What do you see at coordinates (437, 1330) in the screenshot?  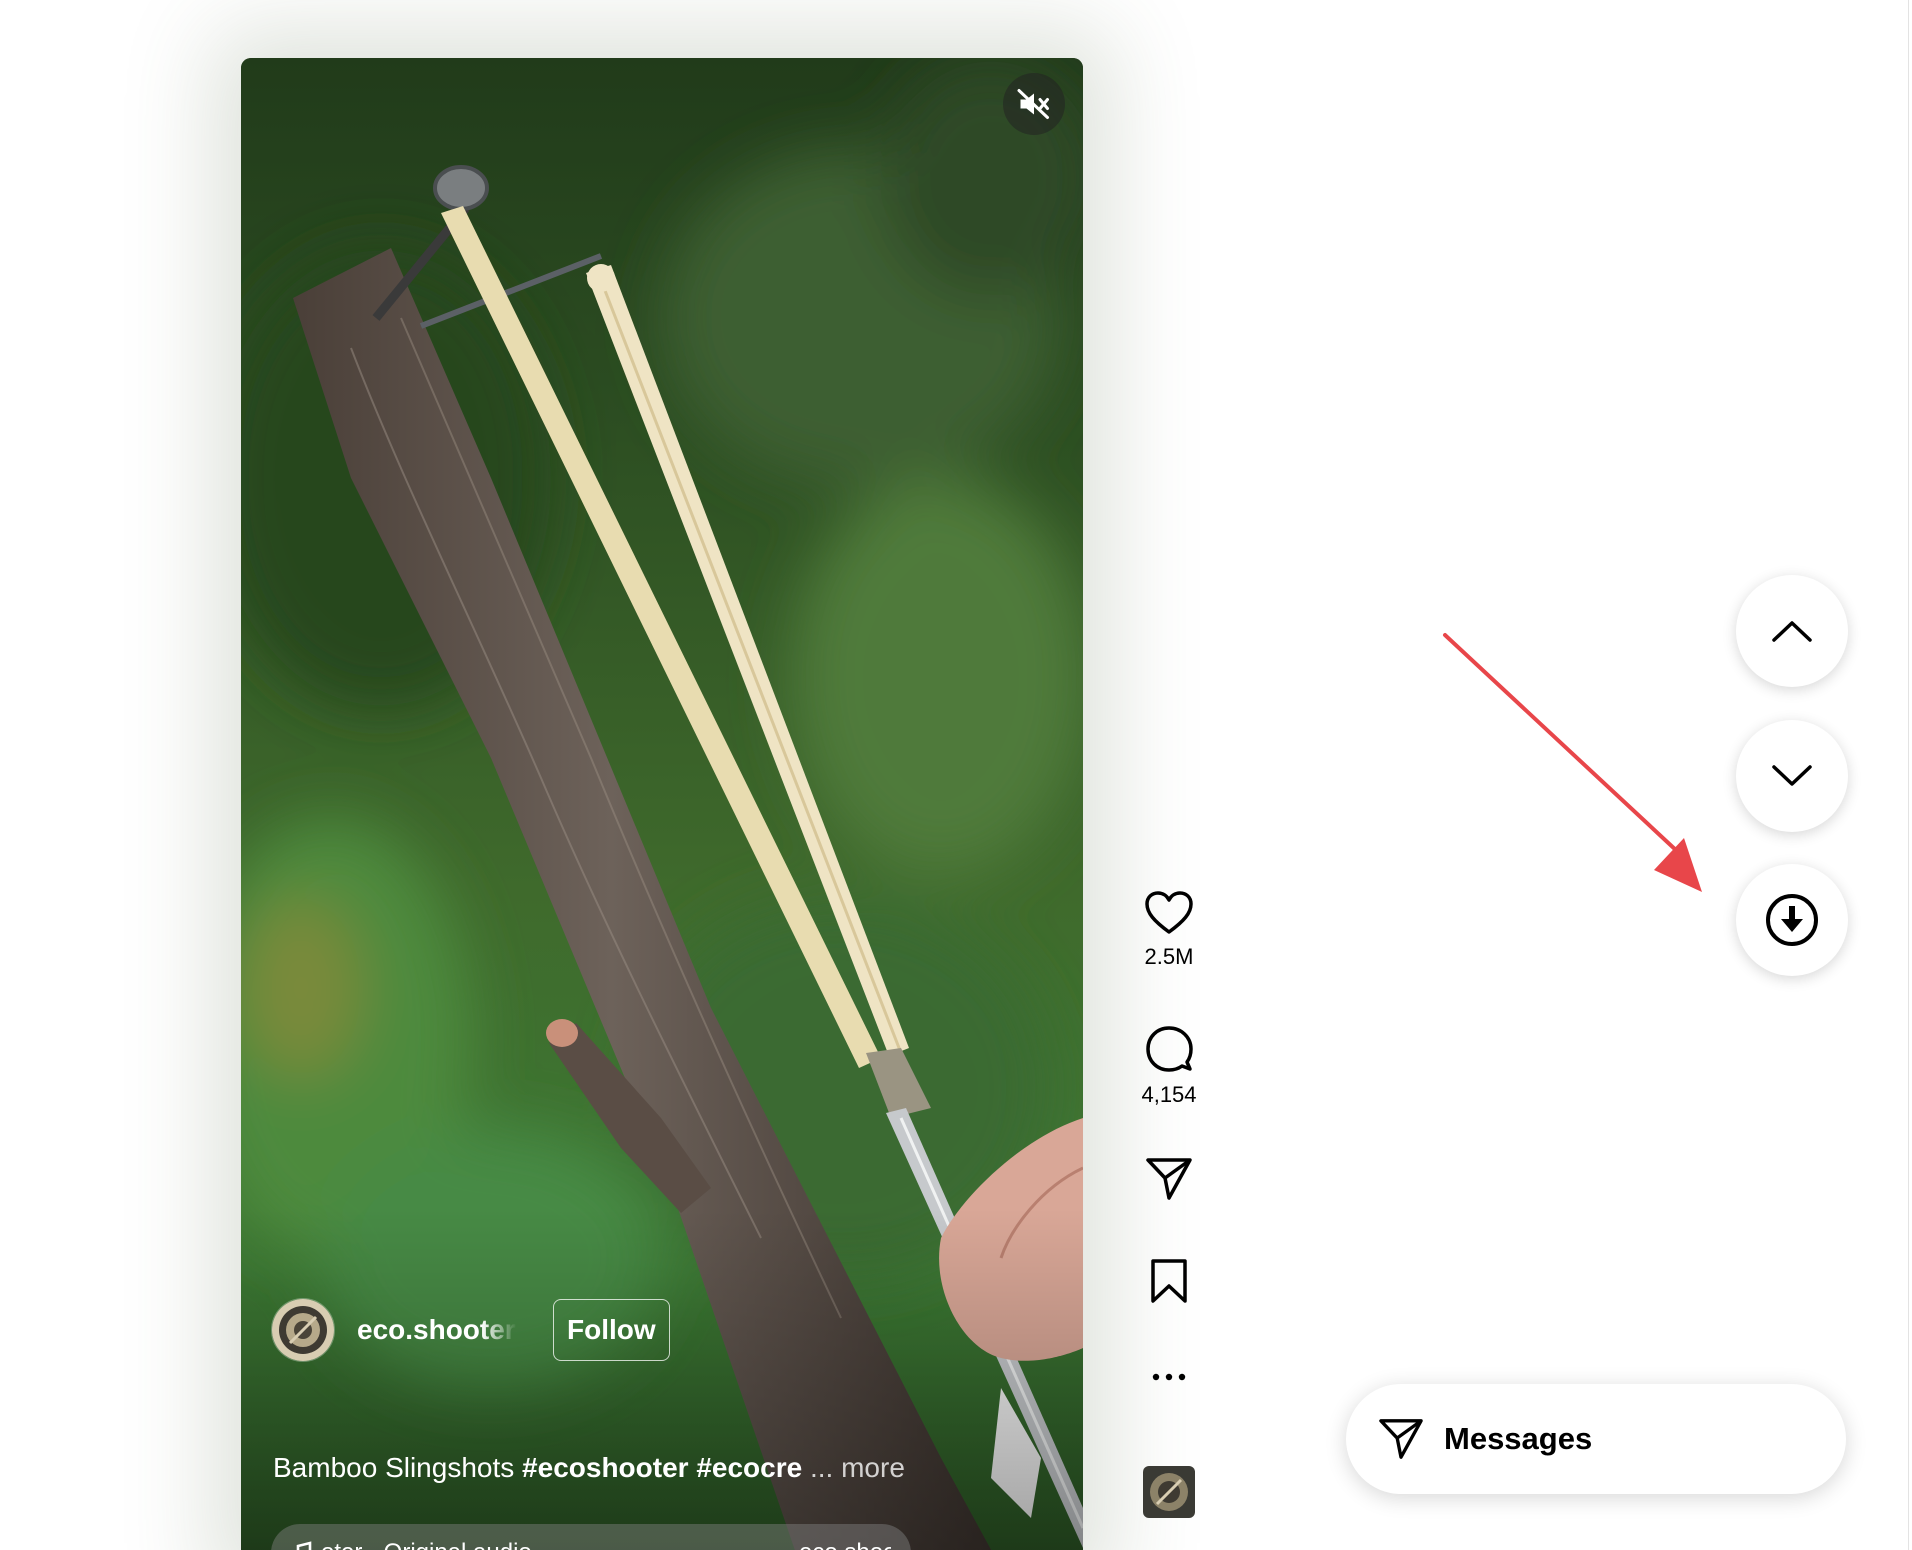 I see `author-username: eco.shooter` at bounding box center [437, 1330].